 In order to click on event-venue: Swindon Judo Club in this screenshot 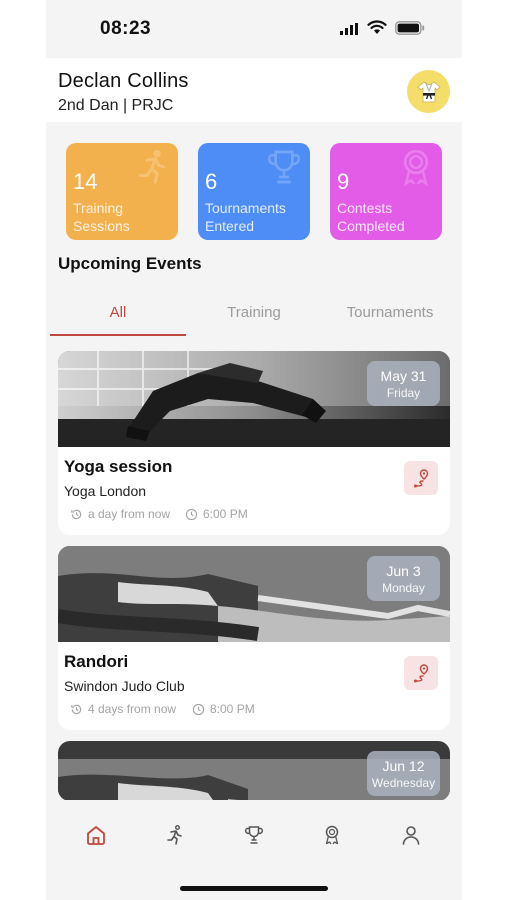, I will do `click(124, 686)`.